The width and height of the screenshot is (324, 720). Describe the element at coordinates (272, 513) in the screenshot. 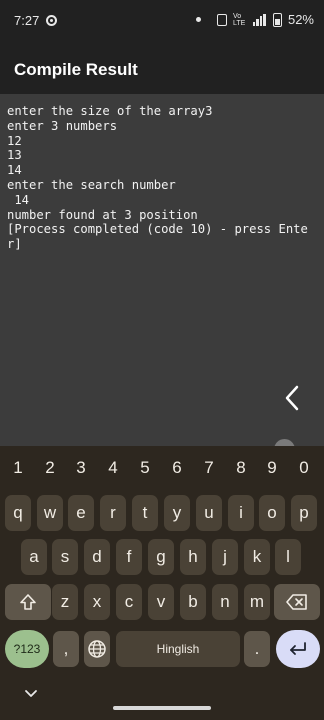

I see `key-o: o` at that location.